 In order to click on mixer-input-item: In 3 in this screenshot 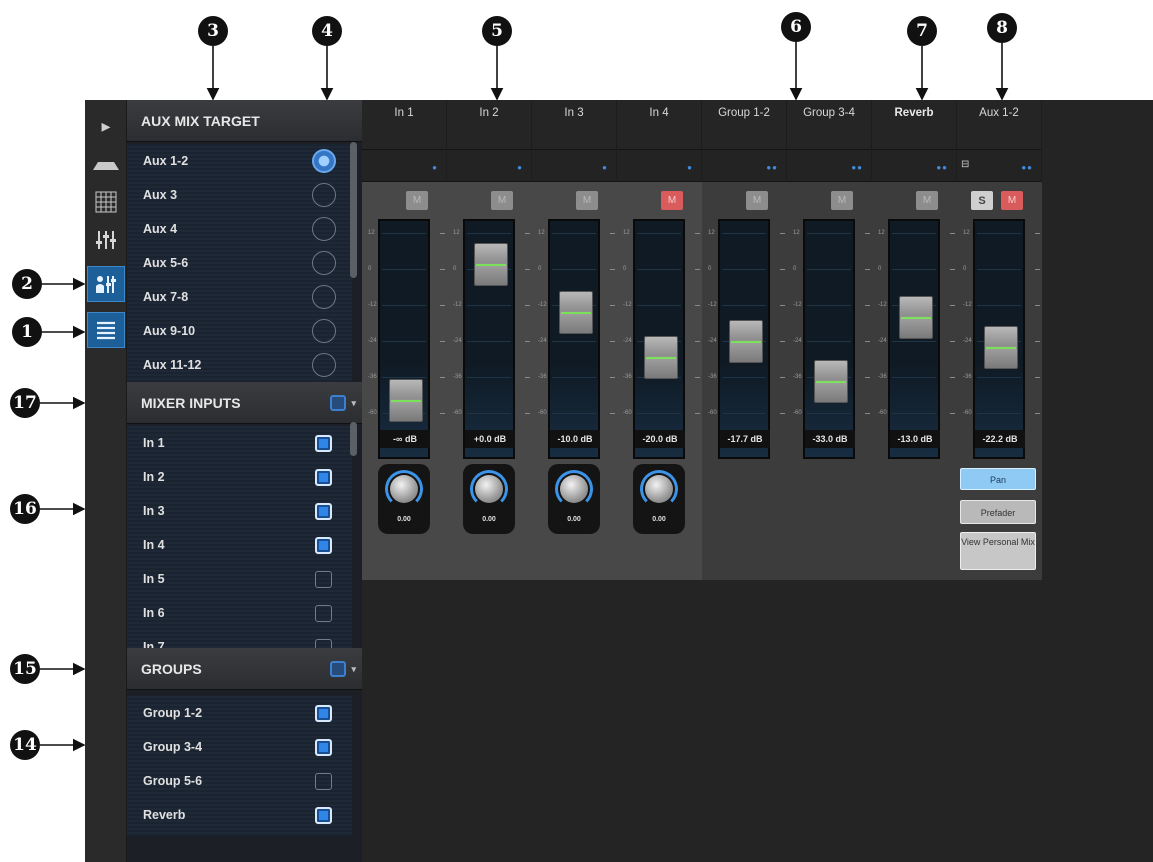, I will do `click(239, 511)`.